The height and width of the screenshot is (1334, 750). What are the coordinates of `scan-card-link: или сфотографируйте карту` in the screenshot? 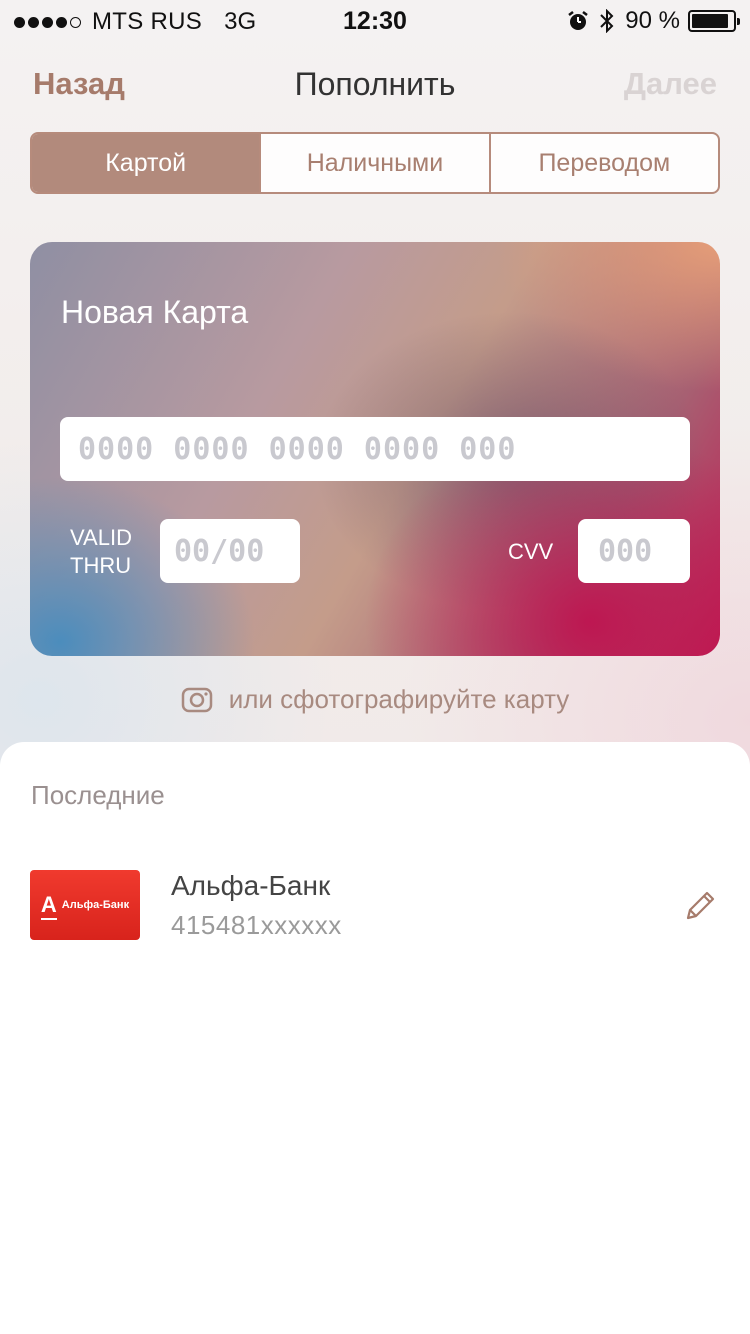 It's located at (375, 699).